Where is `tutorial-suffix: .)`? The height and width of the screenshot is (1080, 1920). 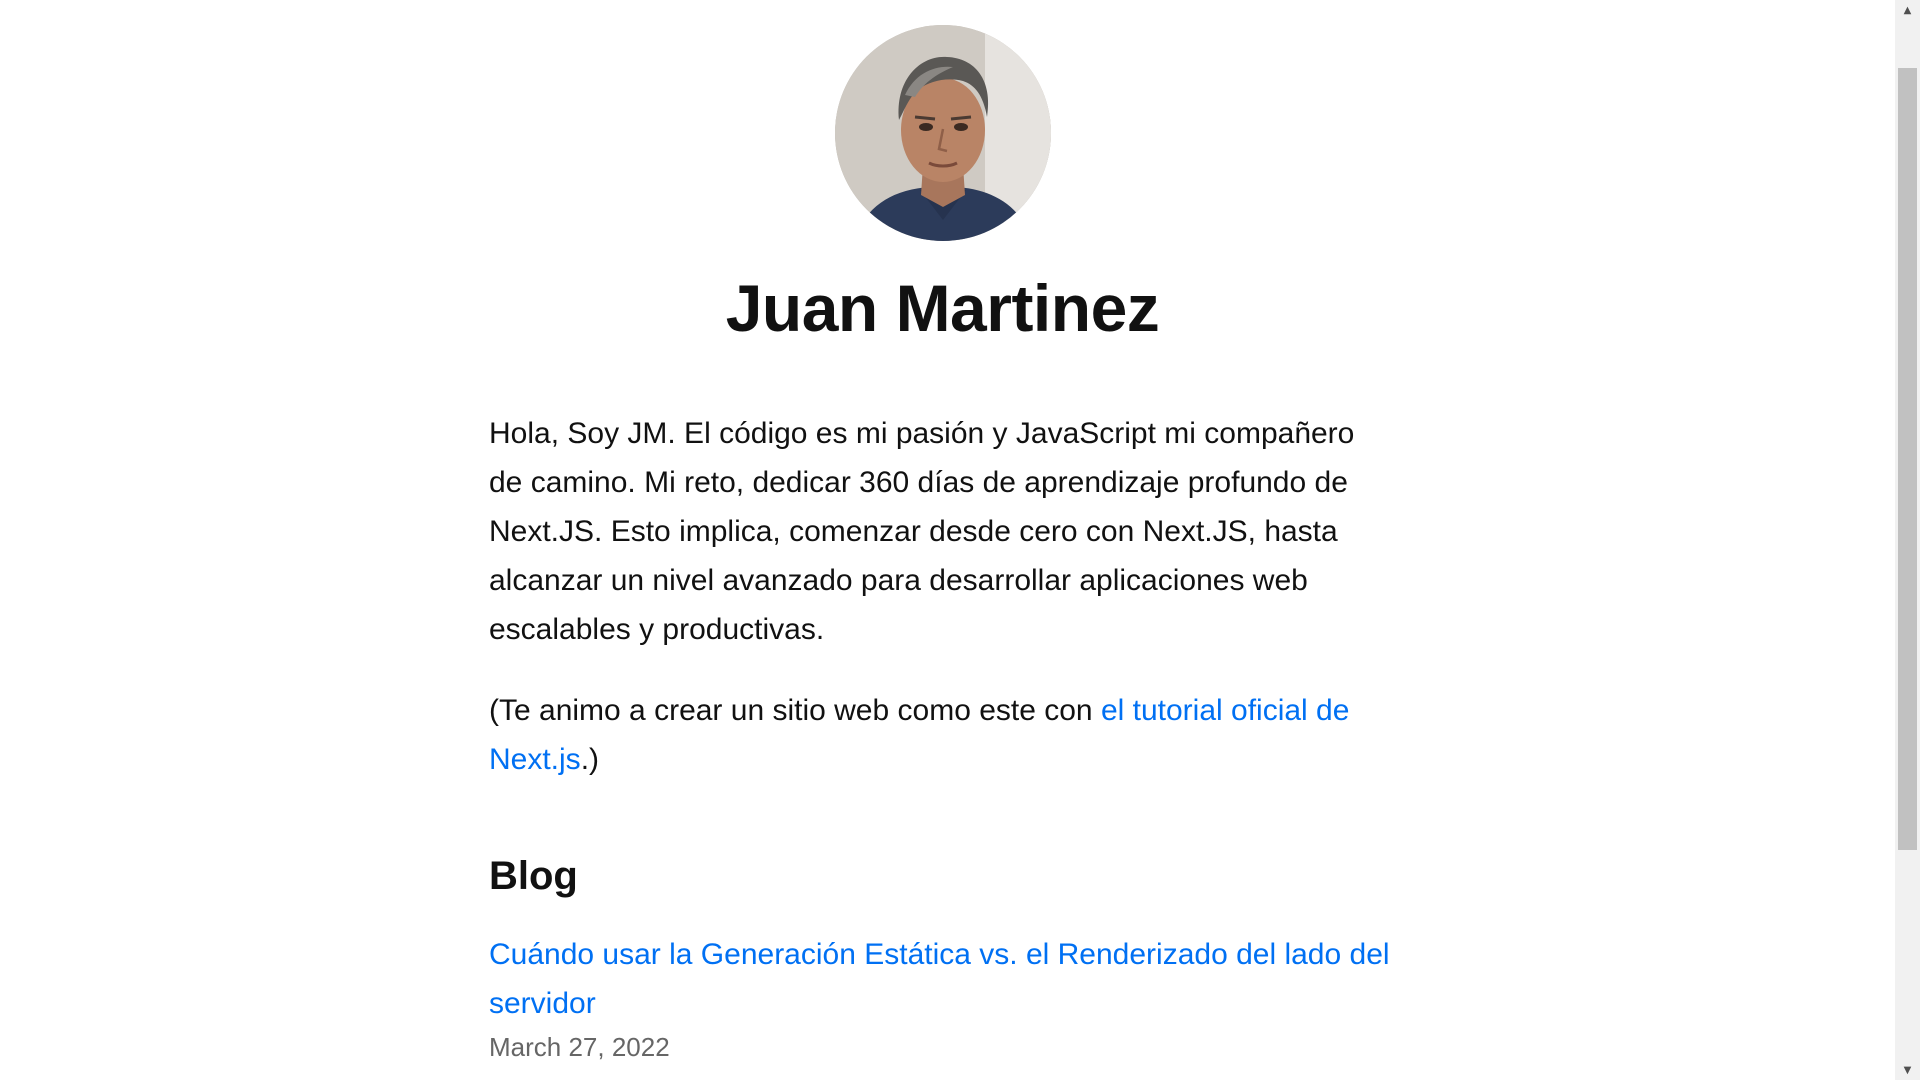 tutorial-suffix: .) is located at coordinates (590, 759).